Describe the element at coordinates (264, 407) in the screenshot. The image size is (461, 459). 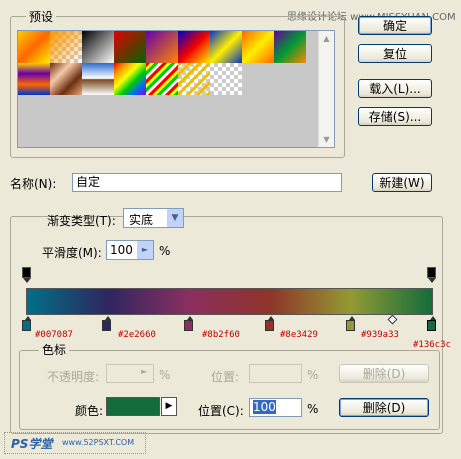
I see `color-location-value: 100` at that location.